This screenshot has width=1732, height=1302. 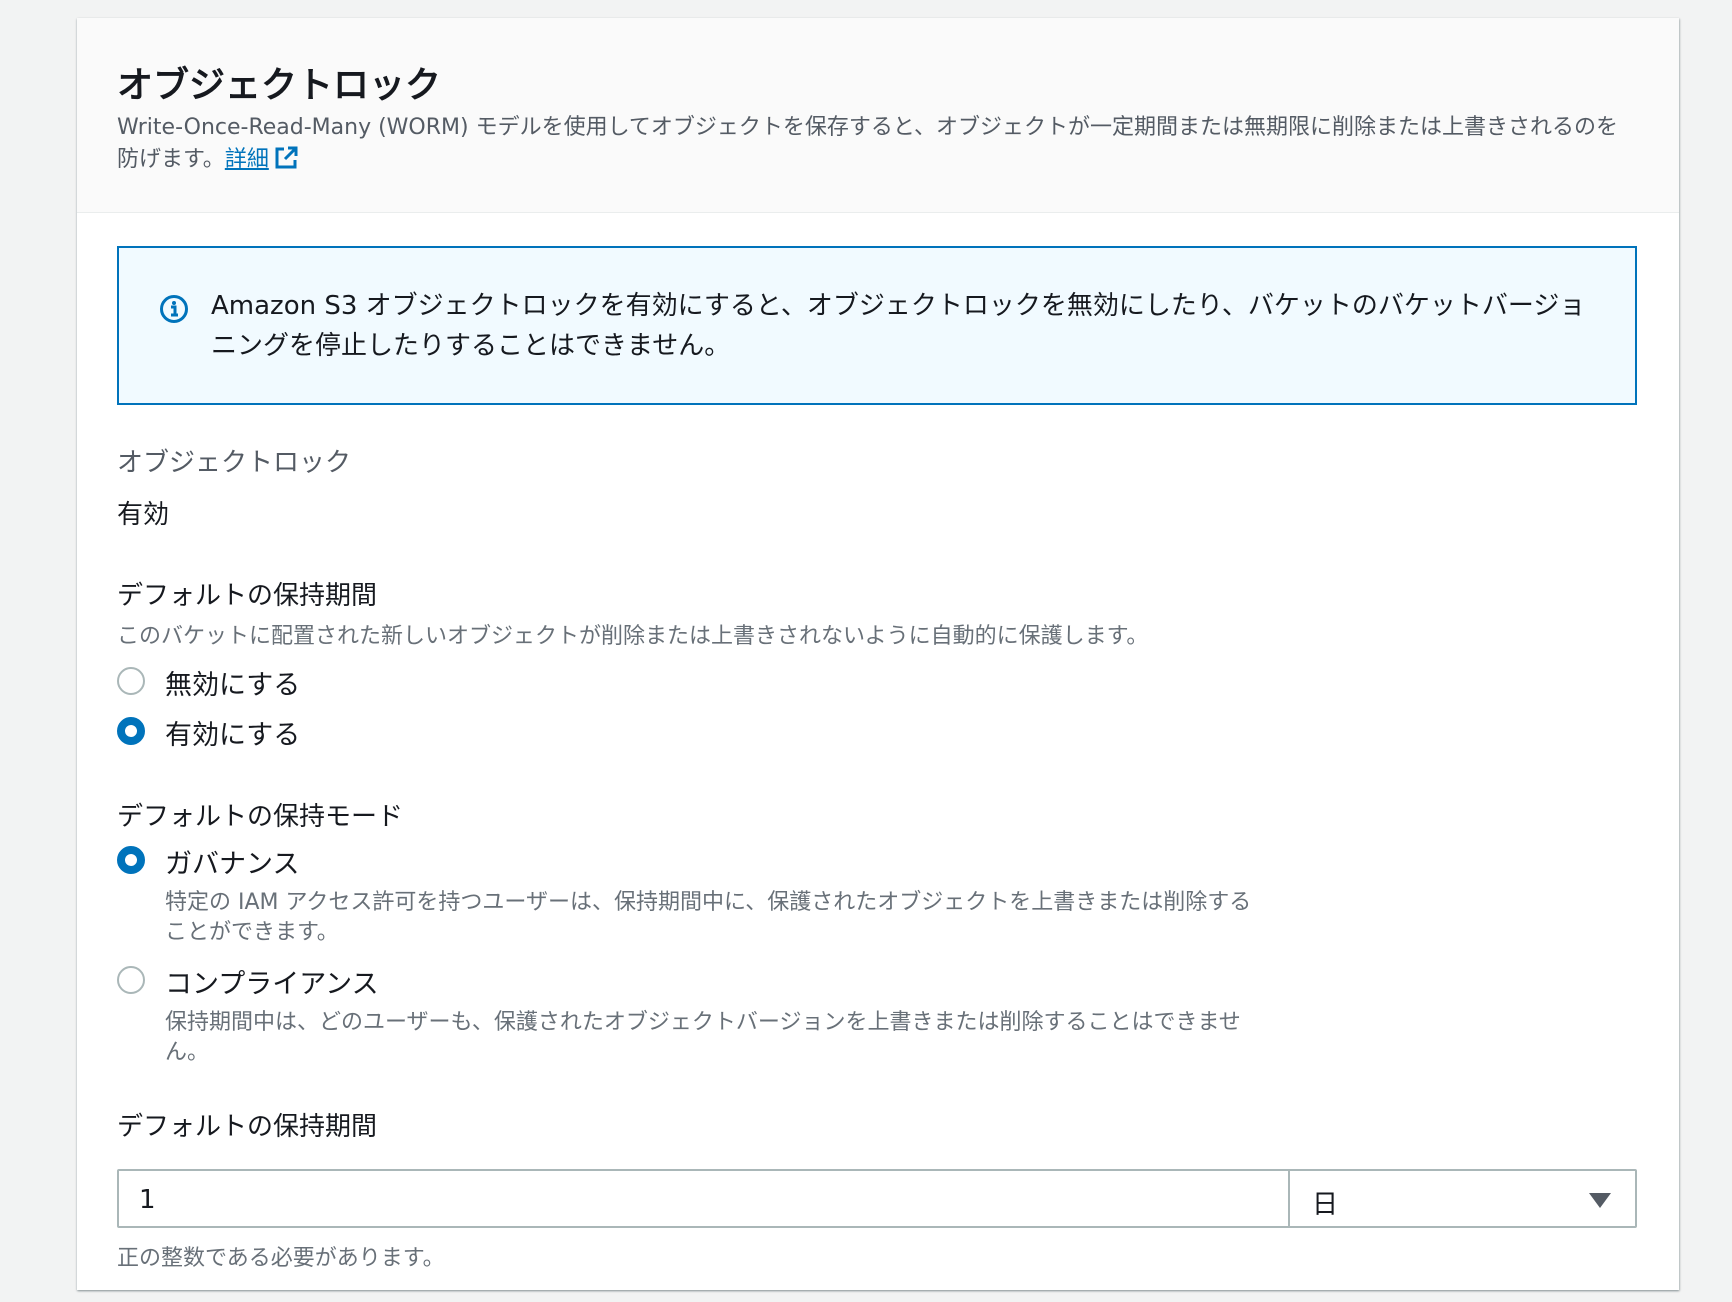 What do you see at coordinates (1600, 1200) in the screenshot?
I see `caret-down-icon` at bounding box center [1600, 1200].